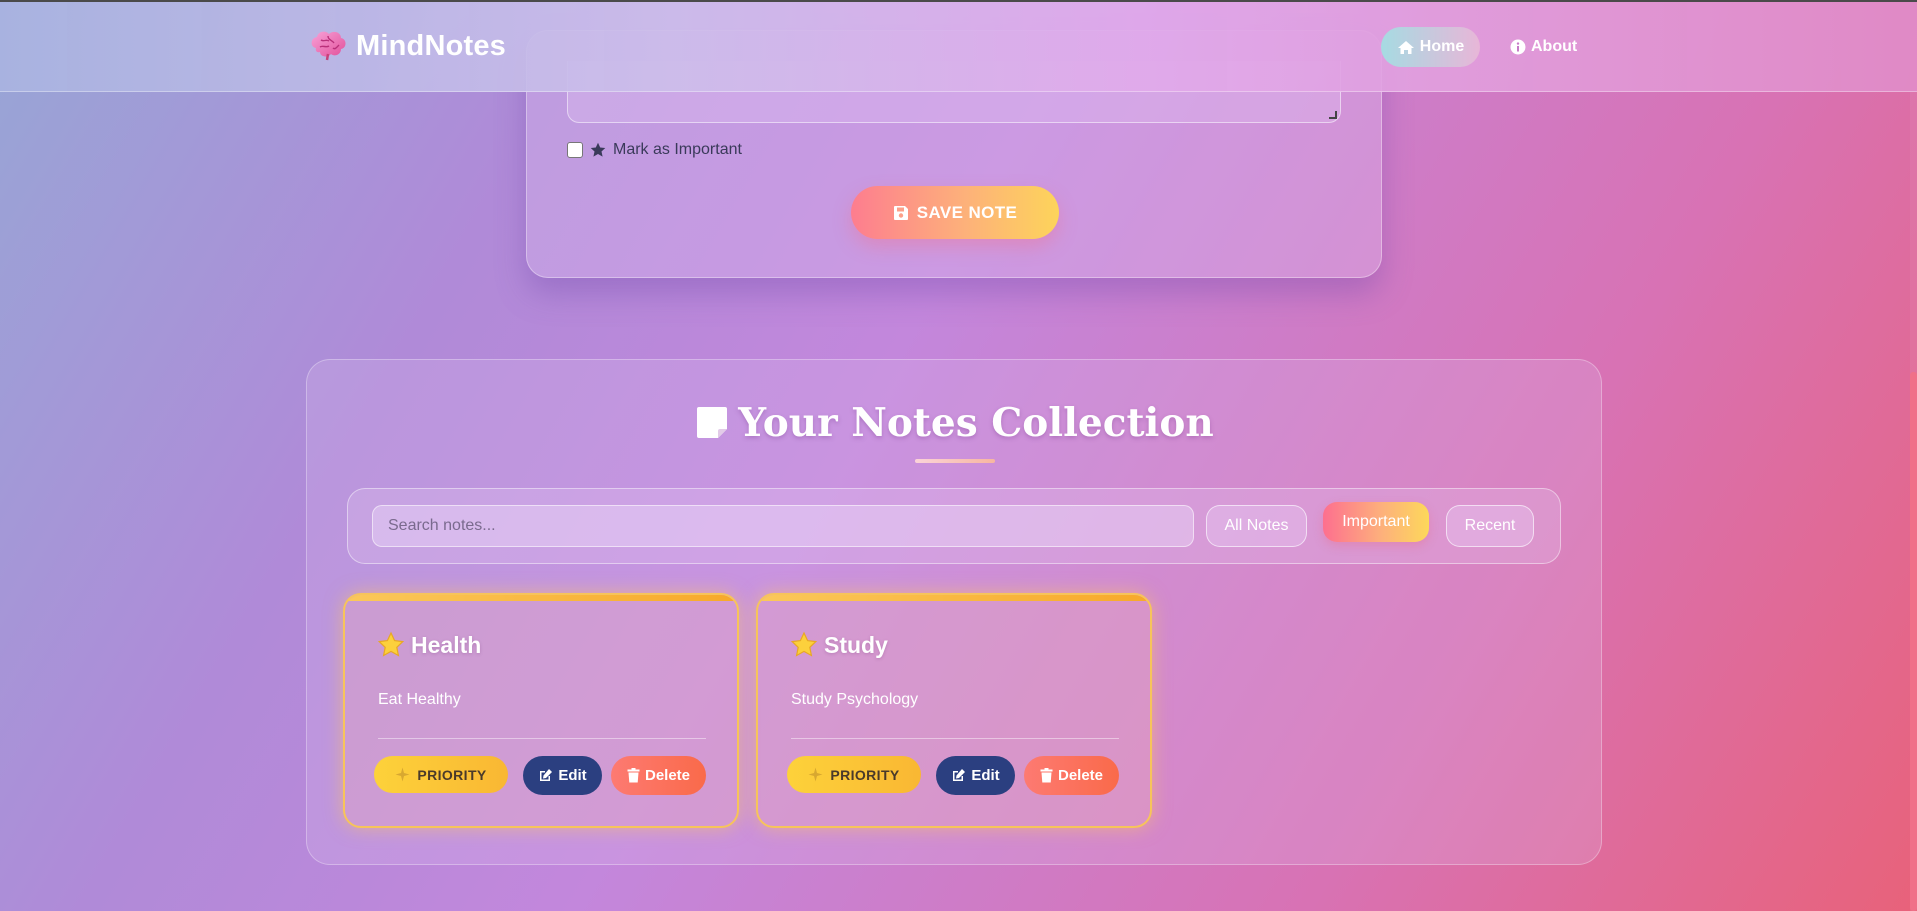 The width and height of the screenshot is (1917, 911). I want to click on note-content: Eat Healthy, so click(419, 699).